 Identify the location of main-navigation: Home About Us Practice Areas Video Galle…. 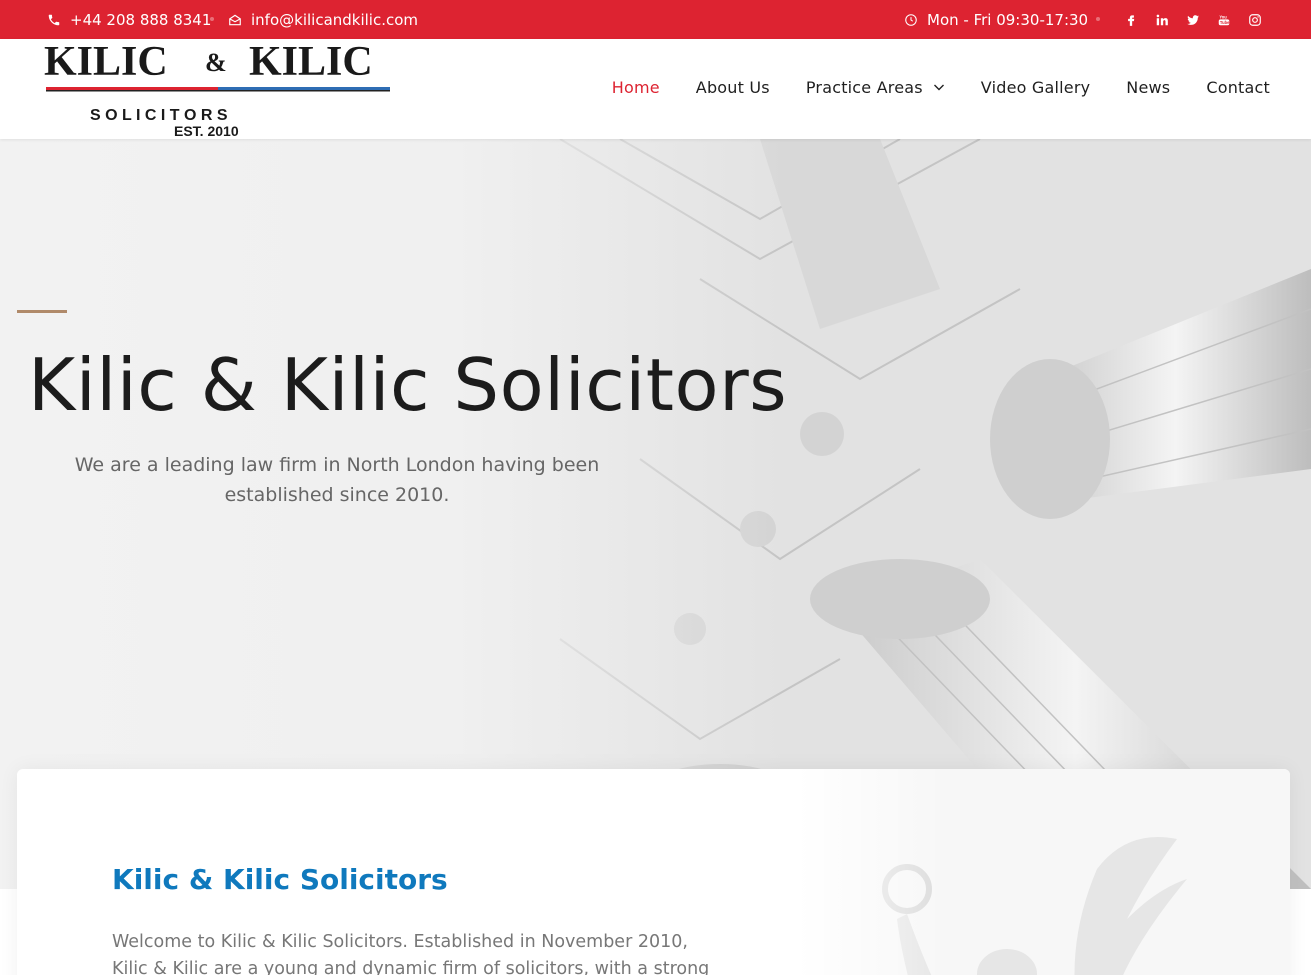
(923, 87).